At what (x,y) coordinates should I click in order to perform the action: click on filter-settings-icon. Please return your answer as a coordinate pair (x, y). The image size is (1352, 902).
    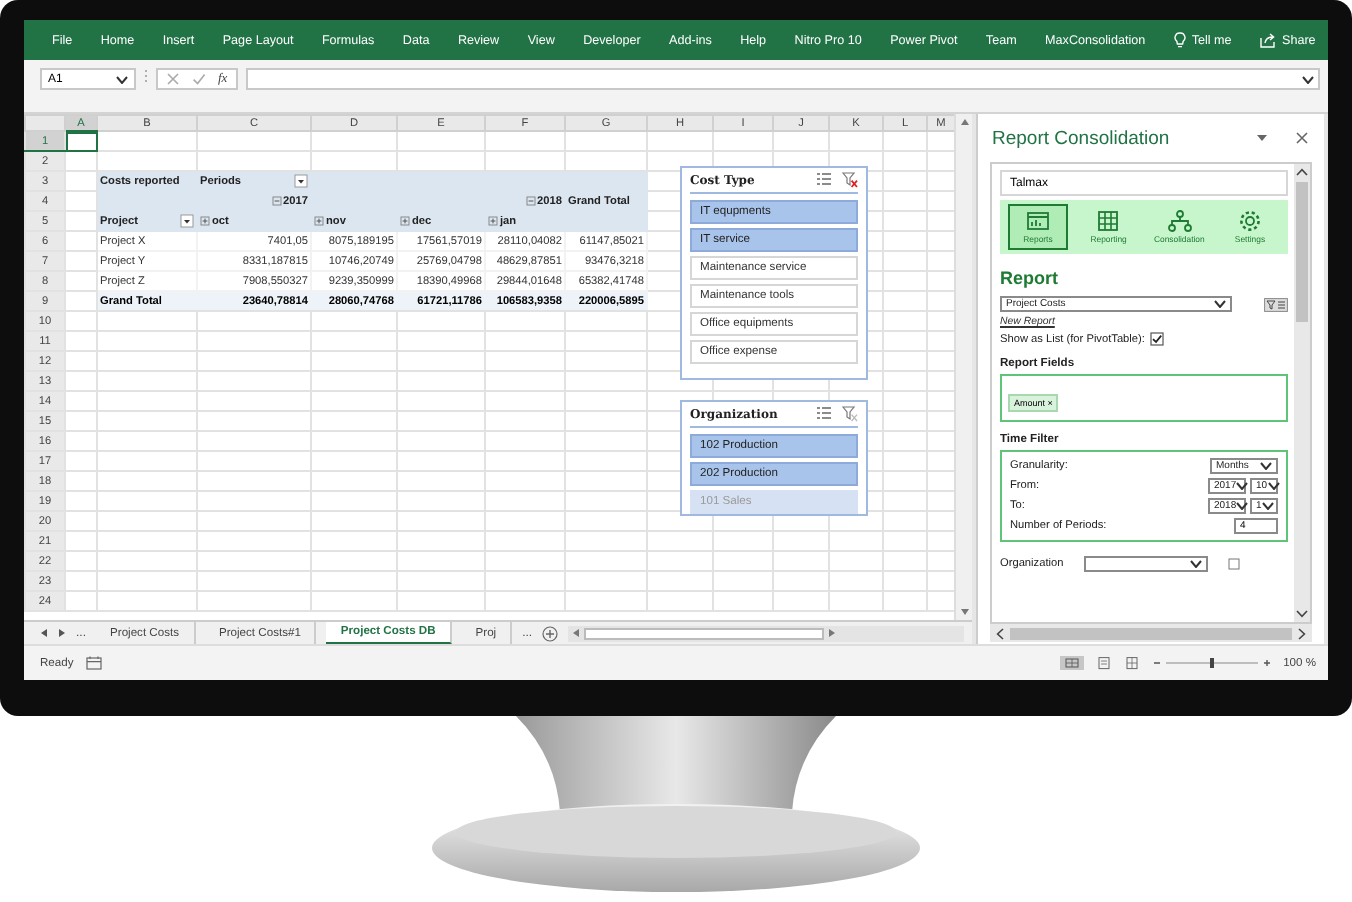
    Looking at the image, I should click on (1276, 304).